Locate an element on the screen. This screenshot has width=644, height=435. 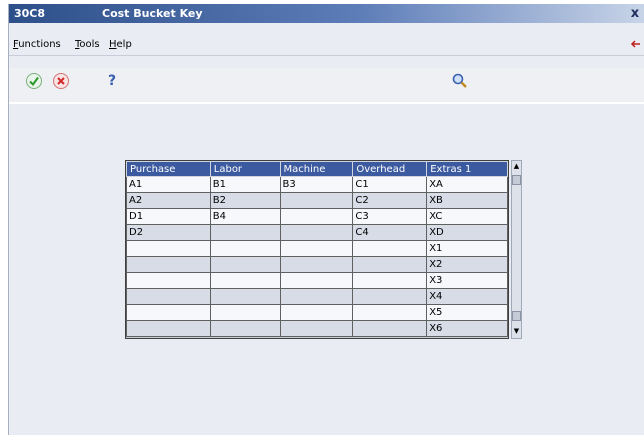
grid-cell: XC is located at coordinates (467, 216).